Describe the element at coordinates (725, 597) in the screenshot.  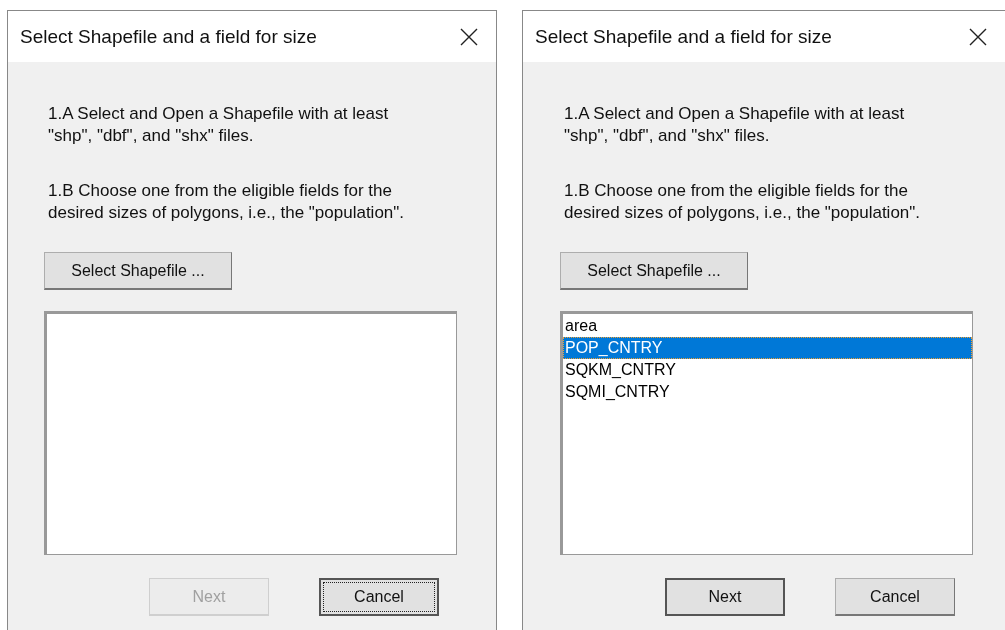
I see `next-button: Next` at that location.